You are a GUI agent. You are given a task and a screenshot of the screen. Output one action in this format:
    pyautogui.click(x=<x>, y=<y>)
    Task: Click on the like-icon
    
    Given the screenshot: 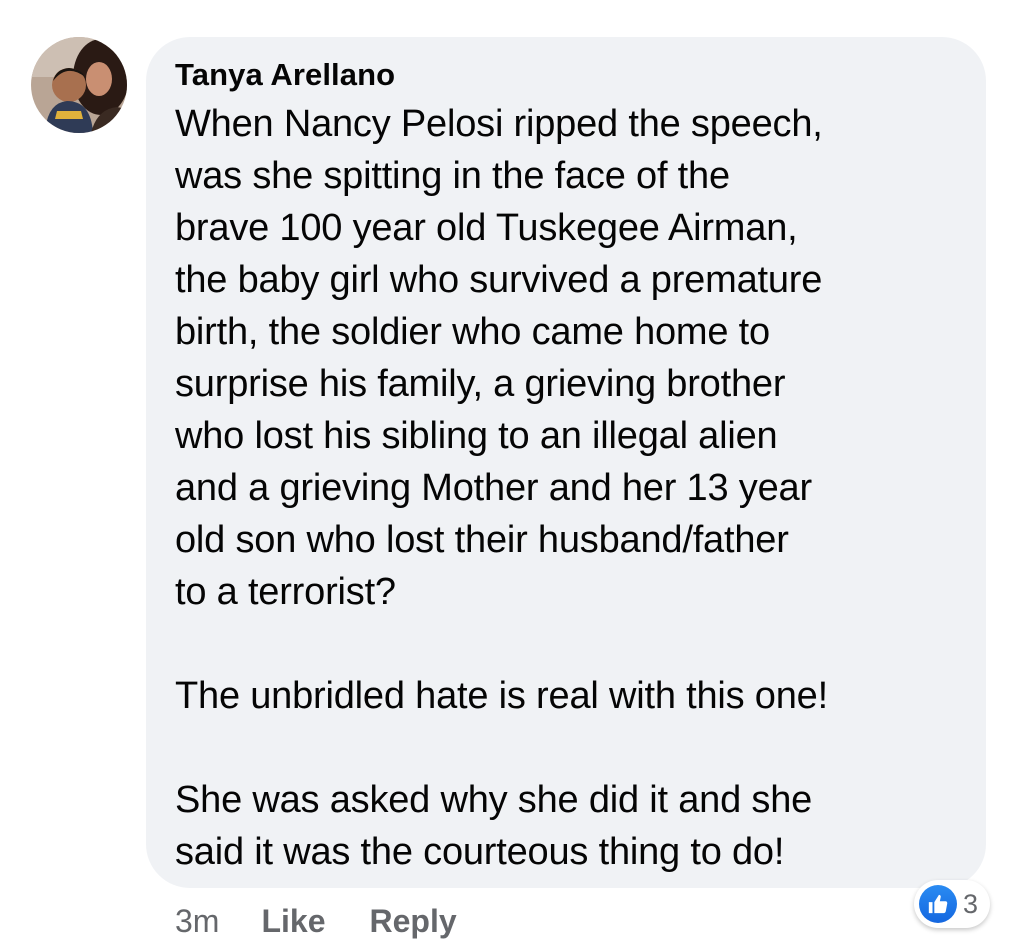 What is the action you would take?
    pyautogui.click(x=938, y=904)
    